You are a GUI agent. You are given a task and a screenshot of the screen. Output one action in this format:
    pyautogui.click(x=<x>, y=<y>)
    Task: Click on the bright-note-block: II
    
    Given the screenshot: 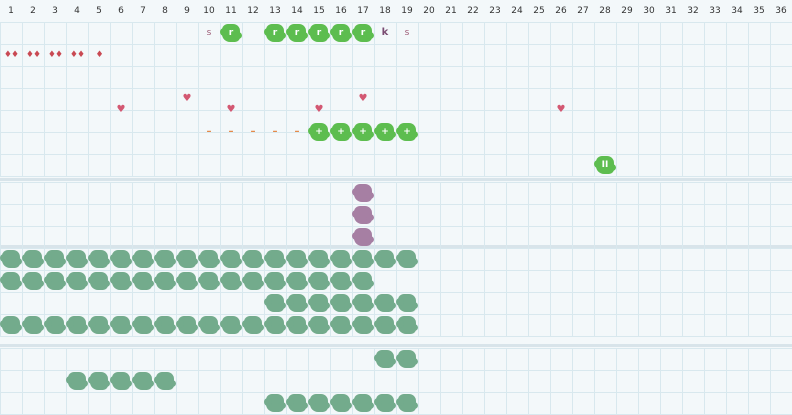 What is the action you would take?
    pyautogui.click(x=605, y=165)
    